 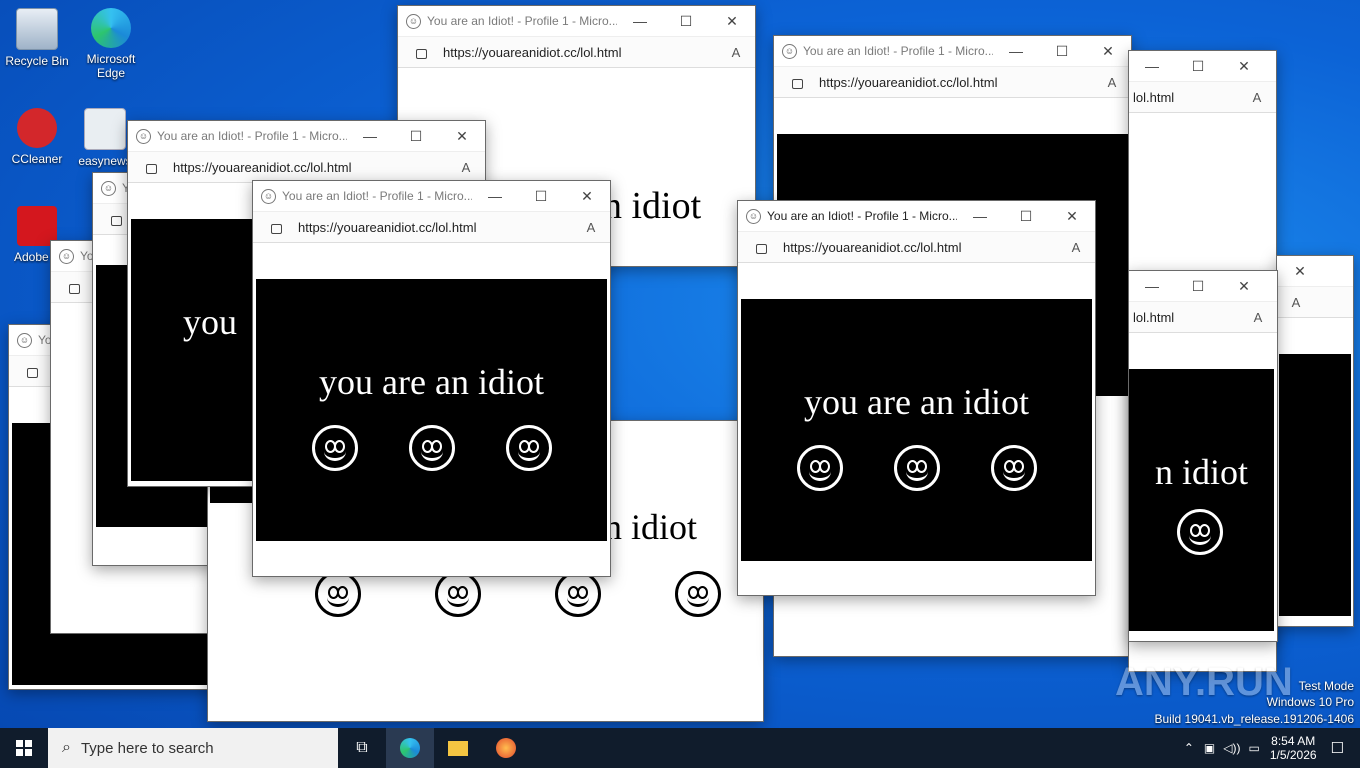 What do you see at coordinates (193, 748) in the screenshot?
I see `search-box: ⌕ Type here to search` at bounding box center [193, 748].